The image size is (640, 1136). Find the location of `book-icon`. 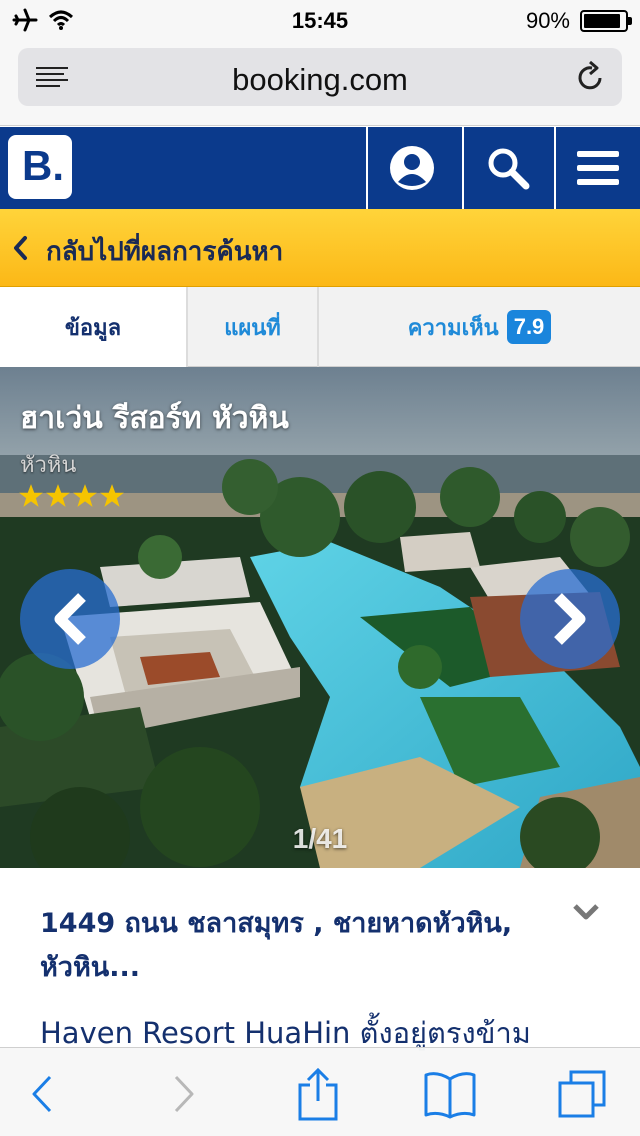

book-icon is located at coordinates (450, 1095).